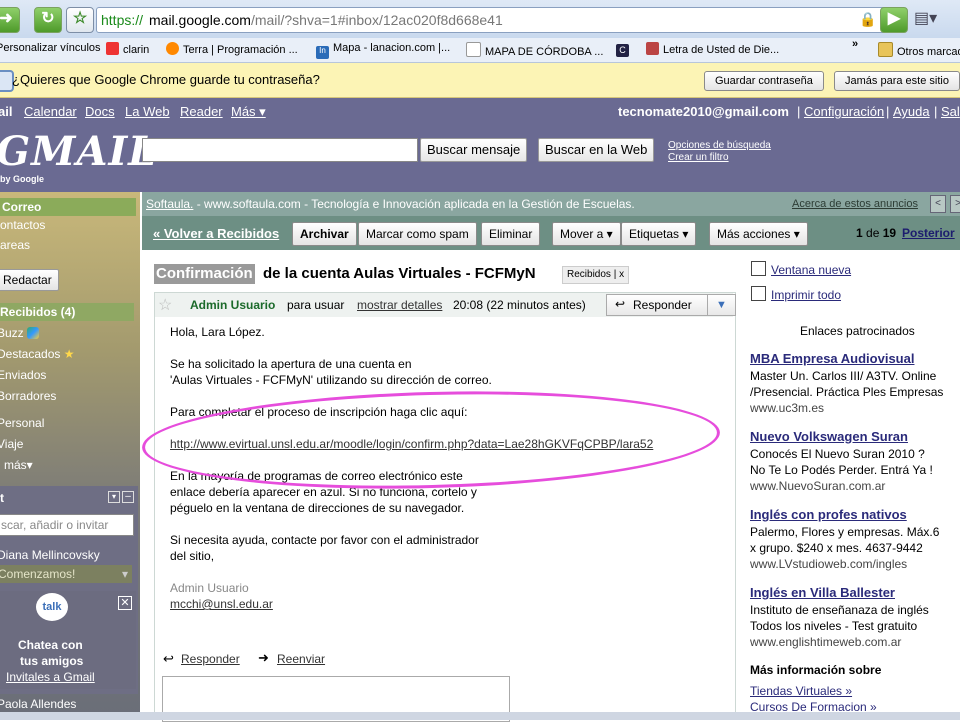 Image resolution: width=960 pixels, height=722 pixels. What do you see at coordinates (787, 408) in the screenshot?
I see `ad-url: www.uc3m.es` at bounding box center [787, 408].